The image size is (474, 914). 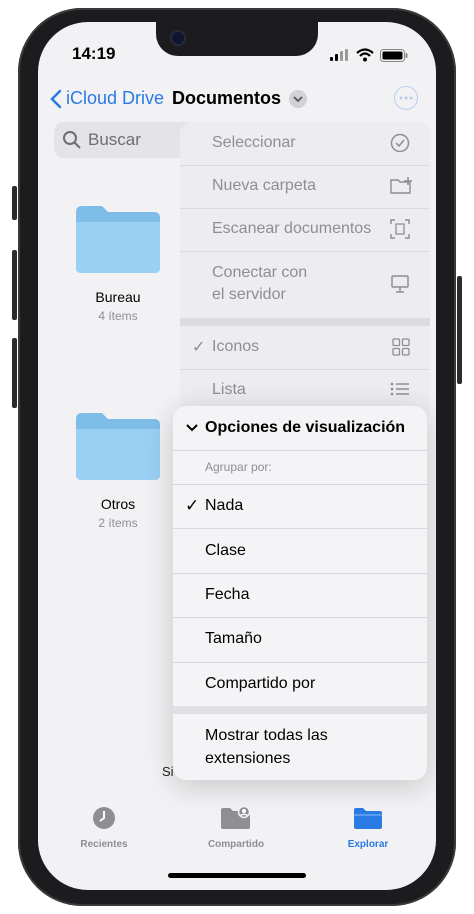 I want to click on folder-item: Otros 2 ítems, so click(x=118, y=470).